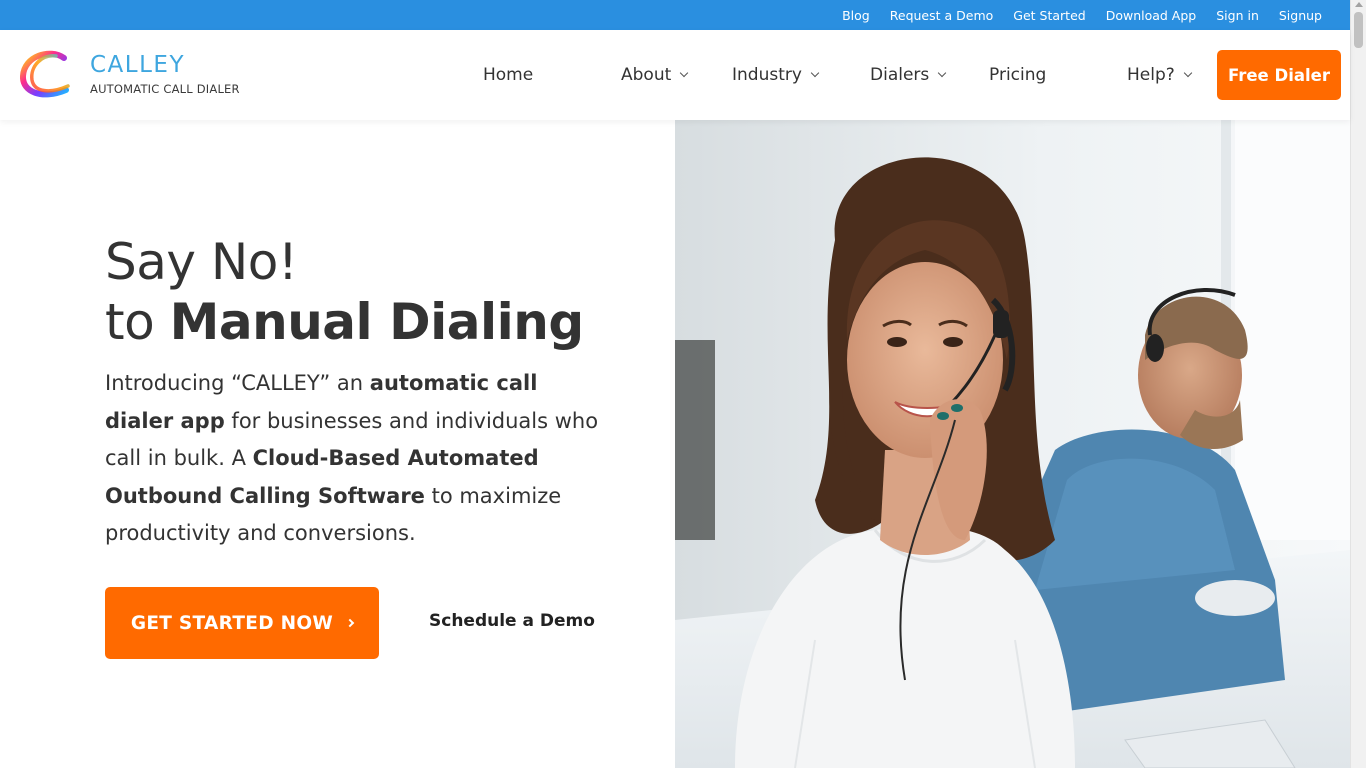 The height and width of the screenshot is (768, 1366). What do you see at coordinates (1237, 15) in the screenshot?
I see `topbar-link-sign-in: Sign in` at bounding box center [1237, 15].